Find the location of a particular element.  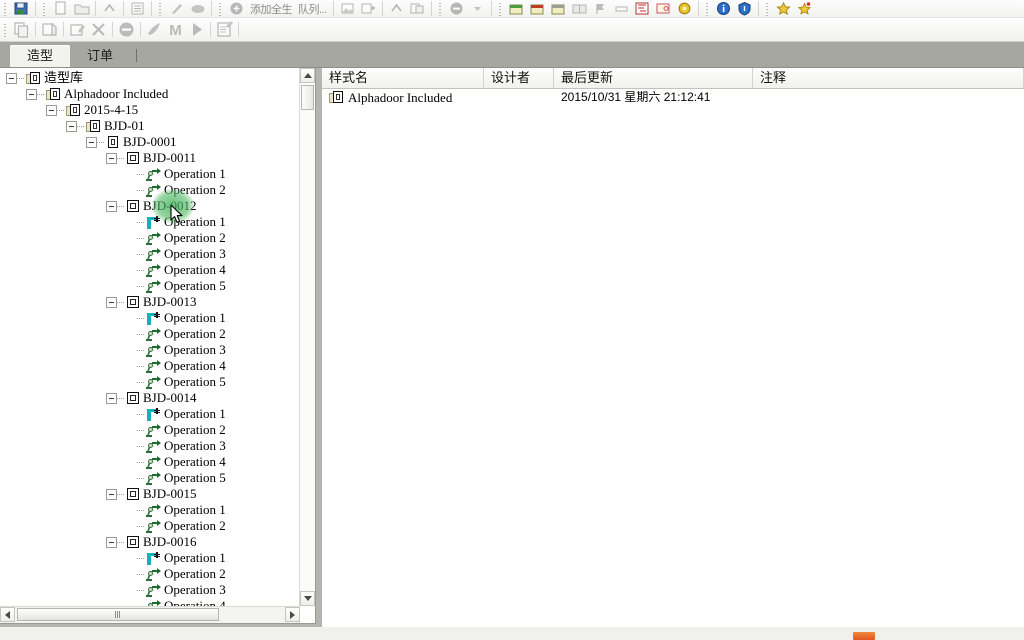

scroll-up-button is located at coordinates (307, 75).